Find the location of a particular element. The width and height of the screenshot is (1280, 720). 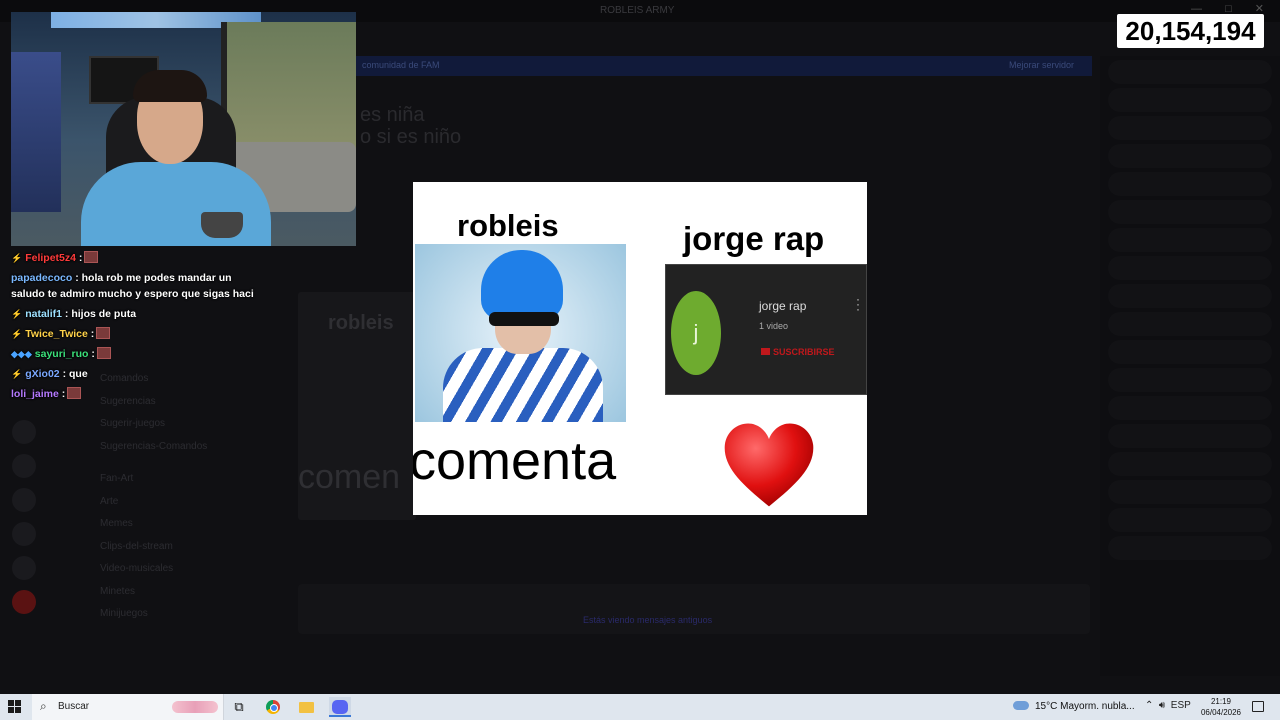

channel-item: Sugerir-juegos is located at coordinates (125, 424).